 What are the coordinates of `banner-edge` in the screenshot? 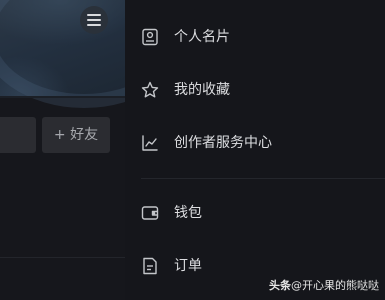 It's located at (62, 97).